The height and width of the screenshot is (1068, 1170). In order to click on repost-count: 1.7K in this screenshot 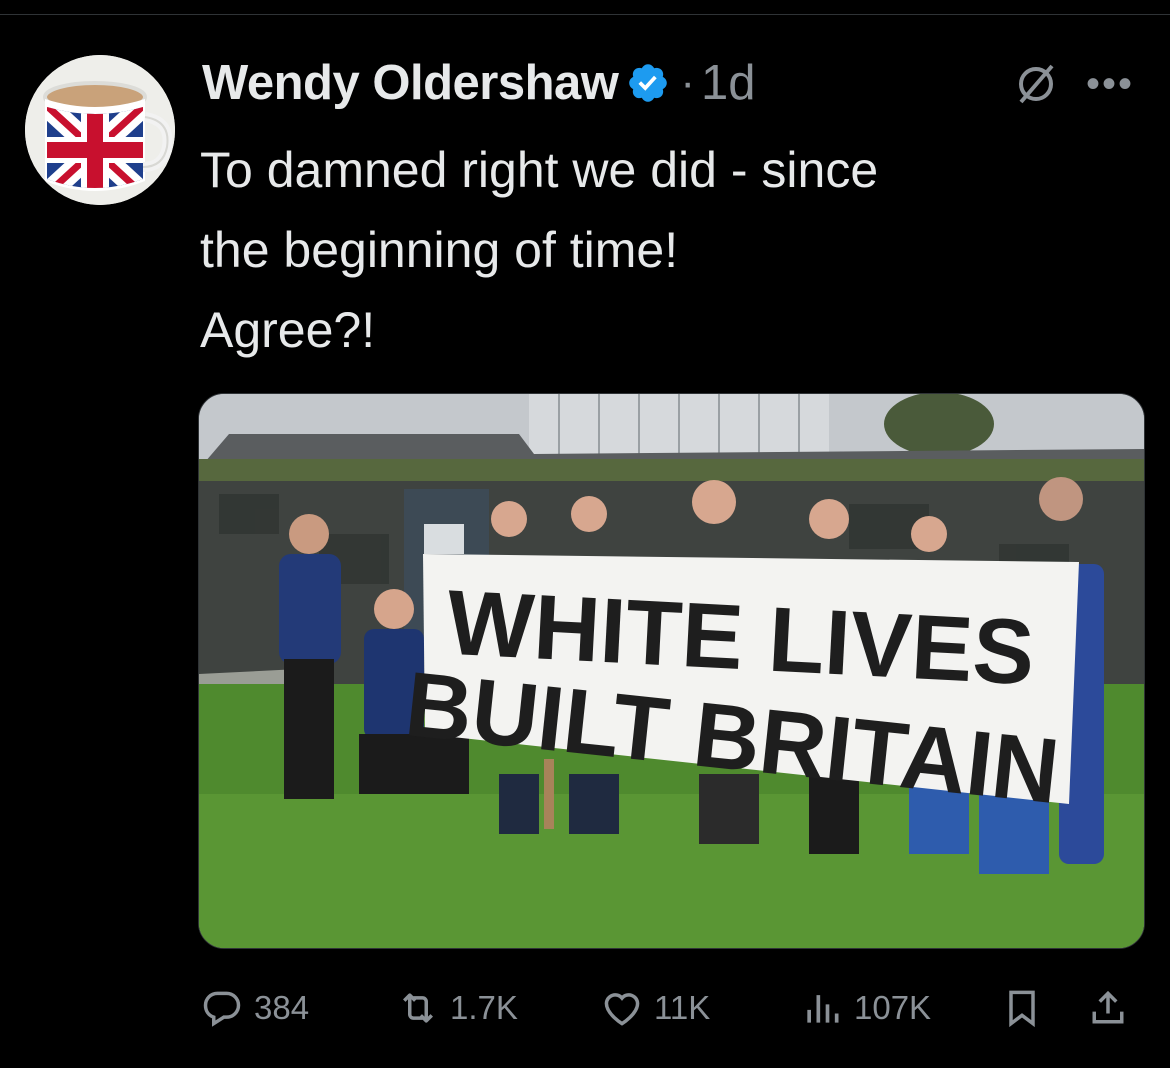, I will do `click(484, 1007)`.